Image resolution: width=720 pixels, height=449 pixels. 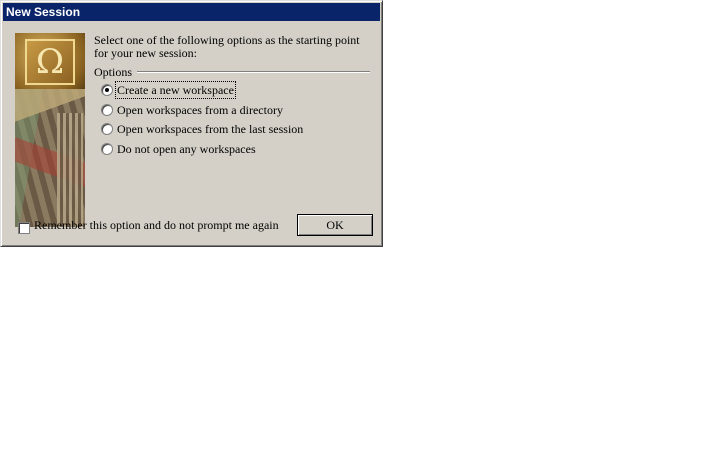 I want to click on options-divider, so click(x=253, y=72).